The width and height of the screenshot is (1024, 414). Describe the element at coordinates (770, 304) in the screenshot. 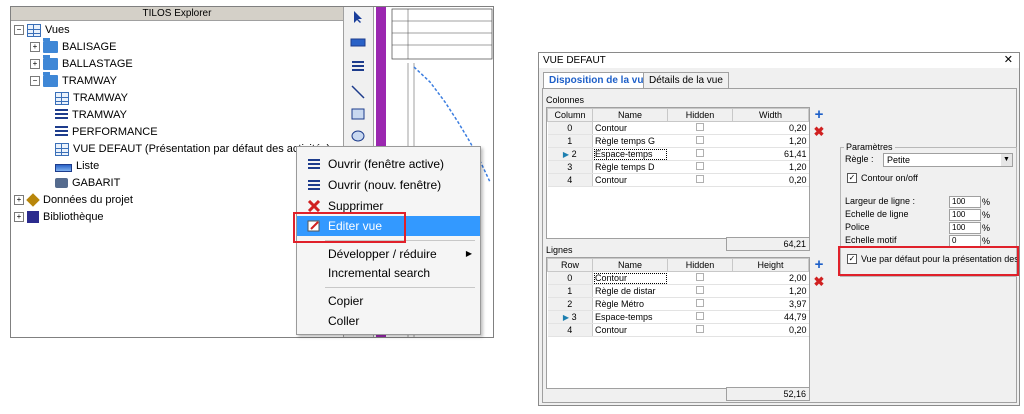

I see `row-height: 3,97` at that location.